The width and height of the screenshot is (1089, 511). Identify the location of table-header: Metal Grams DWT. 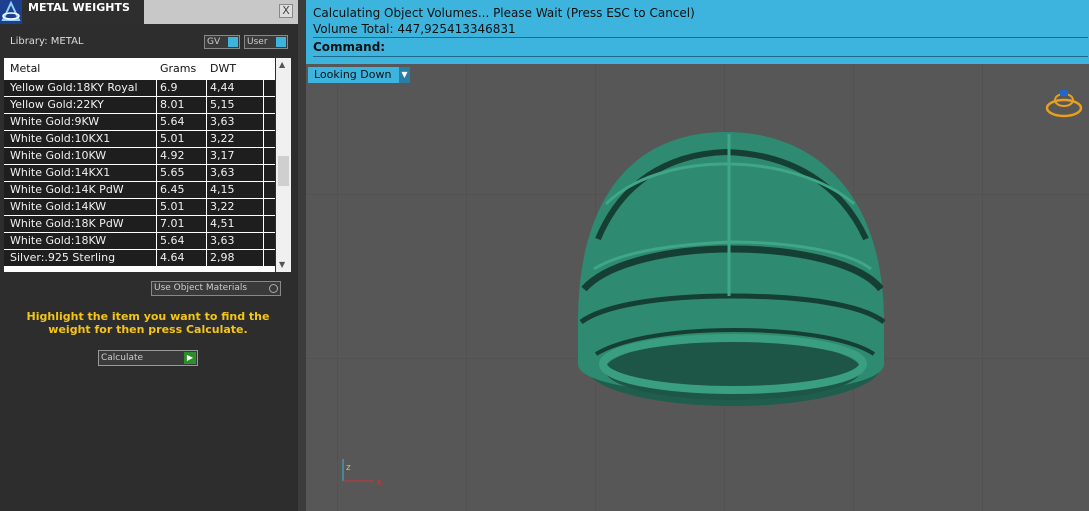
(139, 69).